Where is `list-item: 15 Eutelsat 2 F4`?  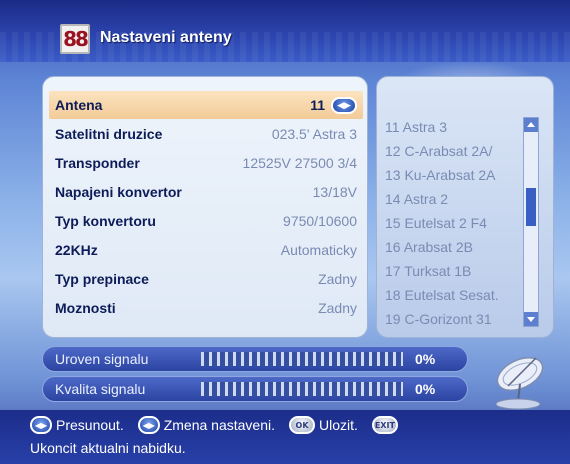
list-item: 15 Eutelsat 2 F4 is located at coordinates (456, 223).